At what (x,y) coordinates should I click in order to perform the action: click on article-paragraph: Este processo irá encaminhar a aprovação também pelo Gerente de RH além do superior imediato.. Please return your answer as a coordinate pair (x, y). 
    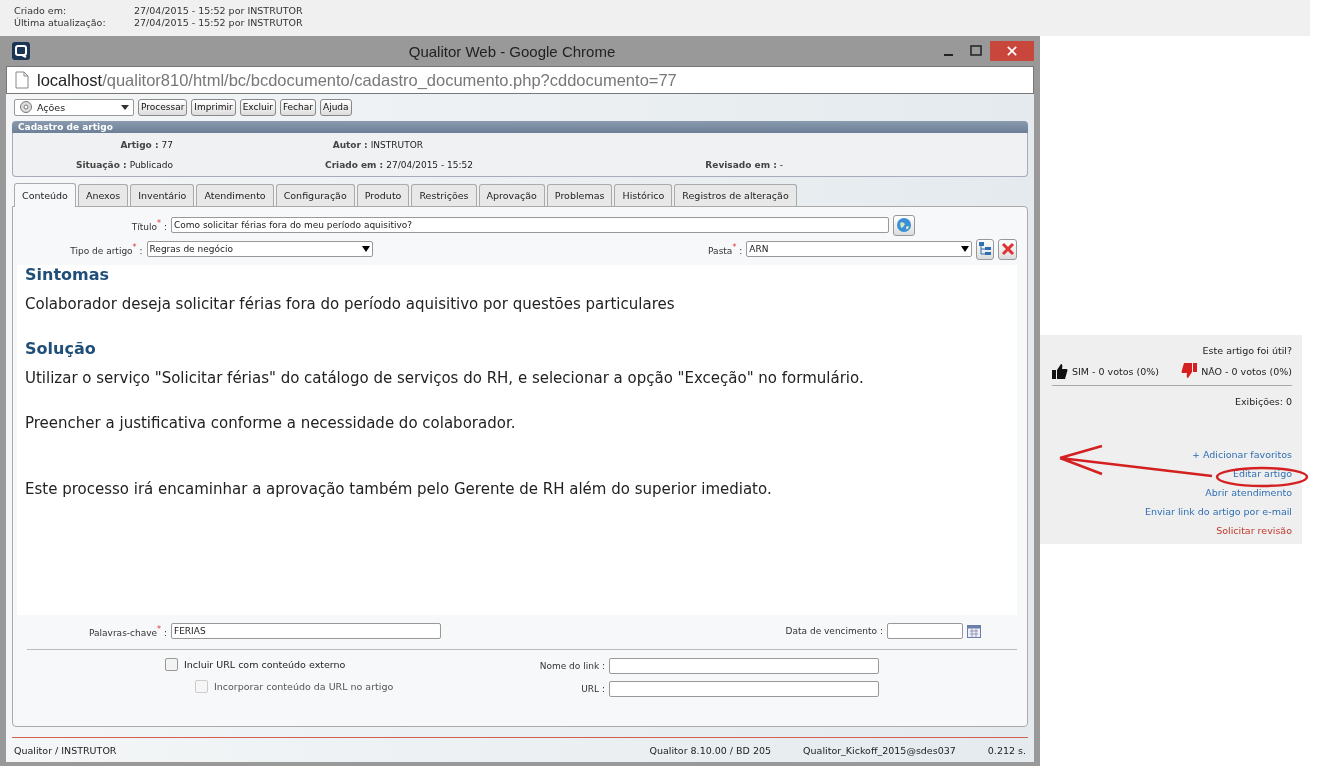
    Looking at the image, I should click on (399, 489).